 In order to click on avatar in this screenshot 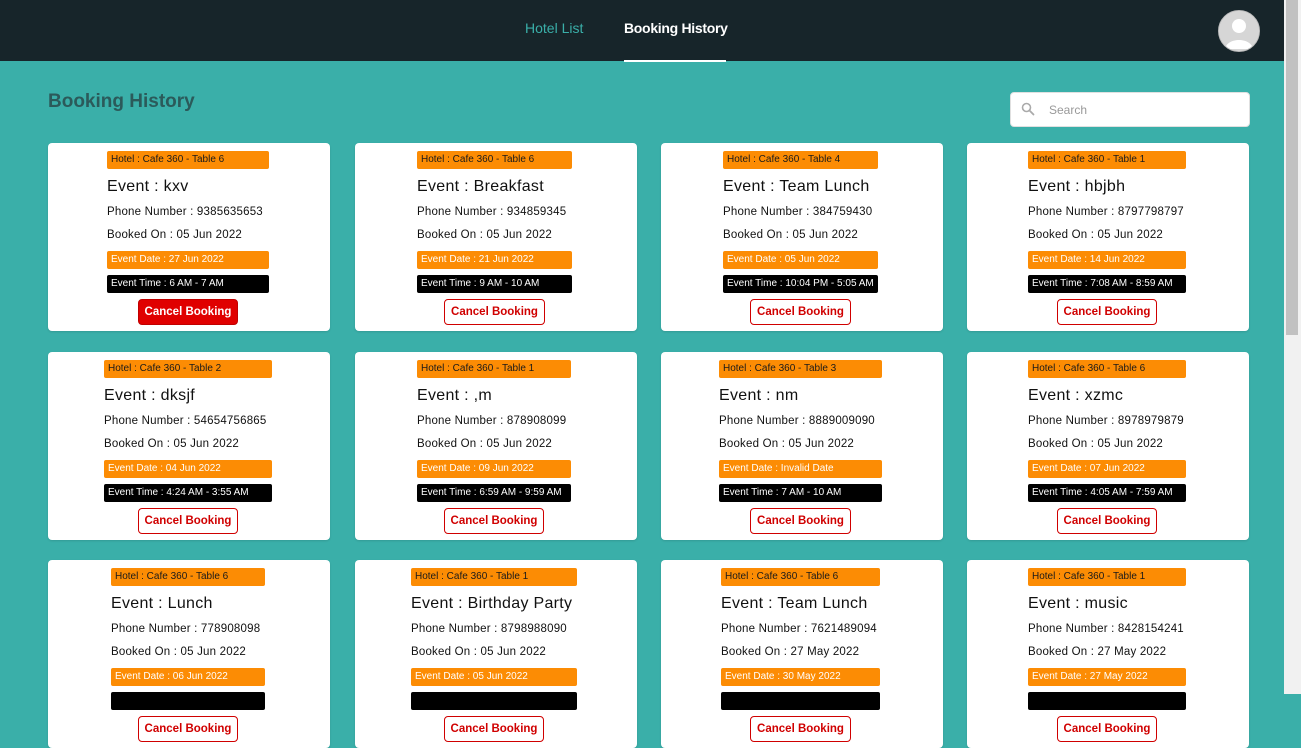, I will do `click(1239, 31)`.